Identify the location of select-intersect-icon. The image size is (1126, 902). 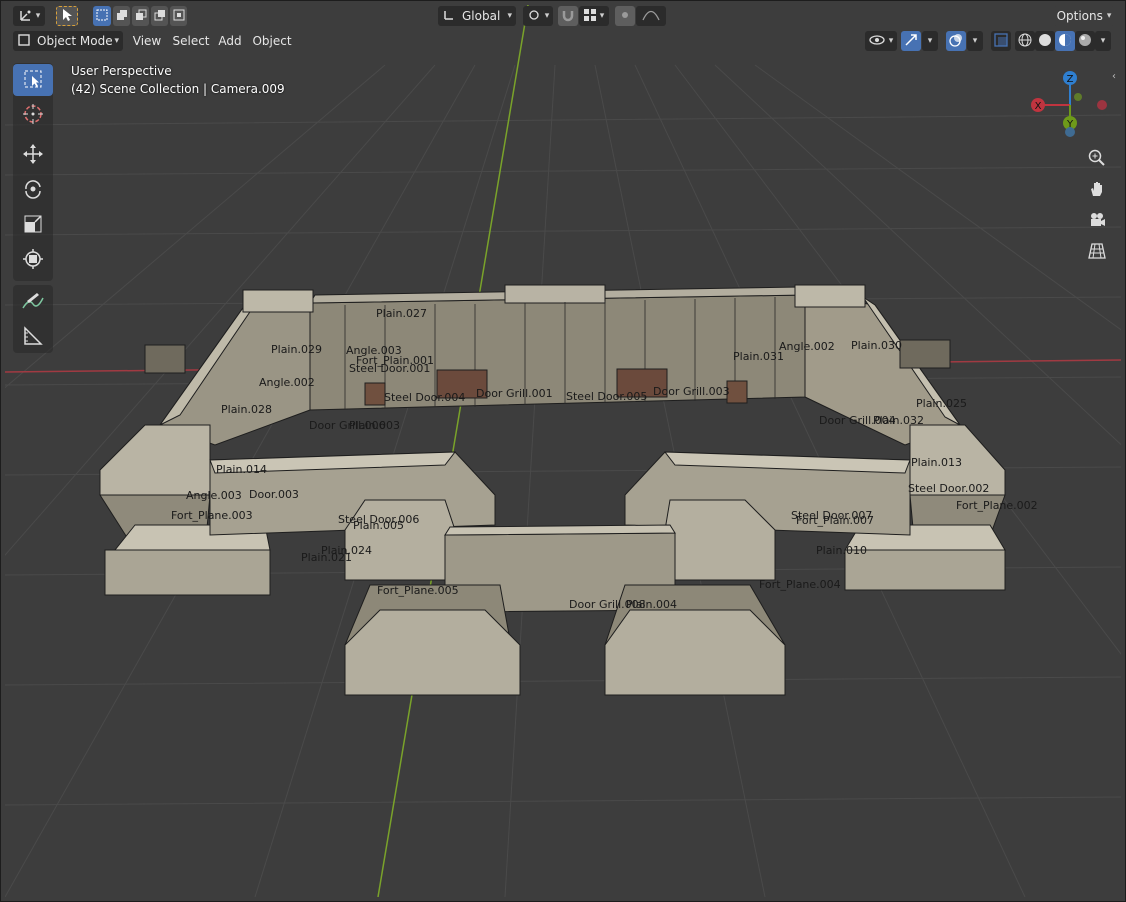
(179, 16).